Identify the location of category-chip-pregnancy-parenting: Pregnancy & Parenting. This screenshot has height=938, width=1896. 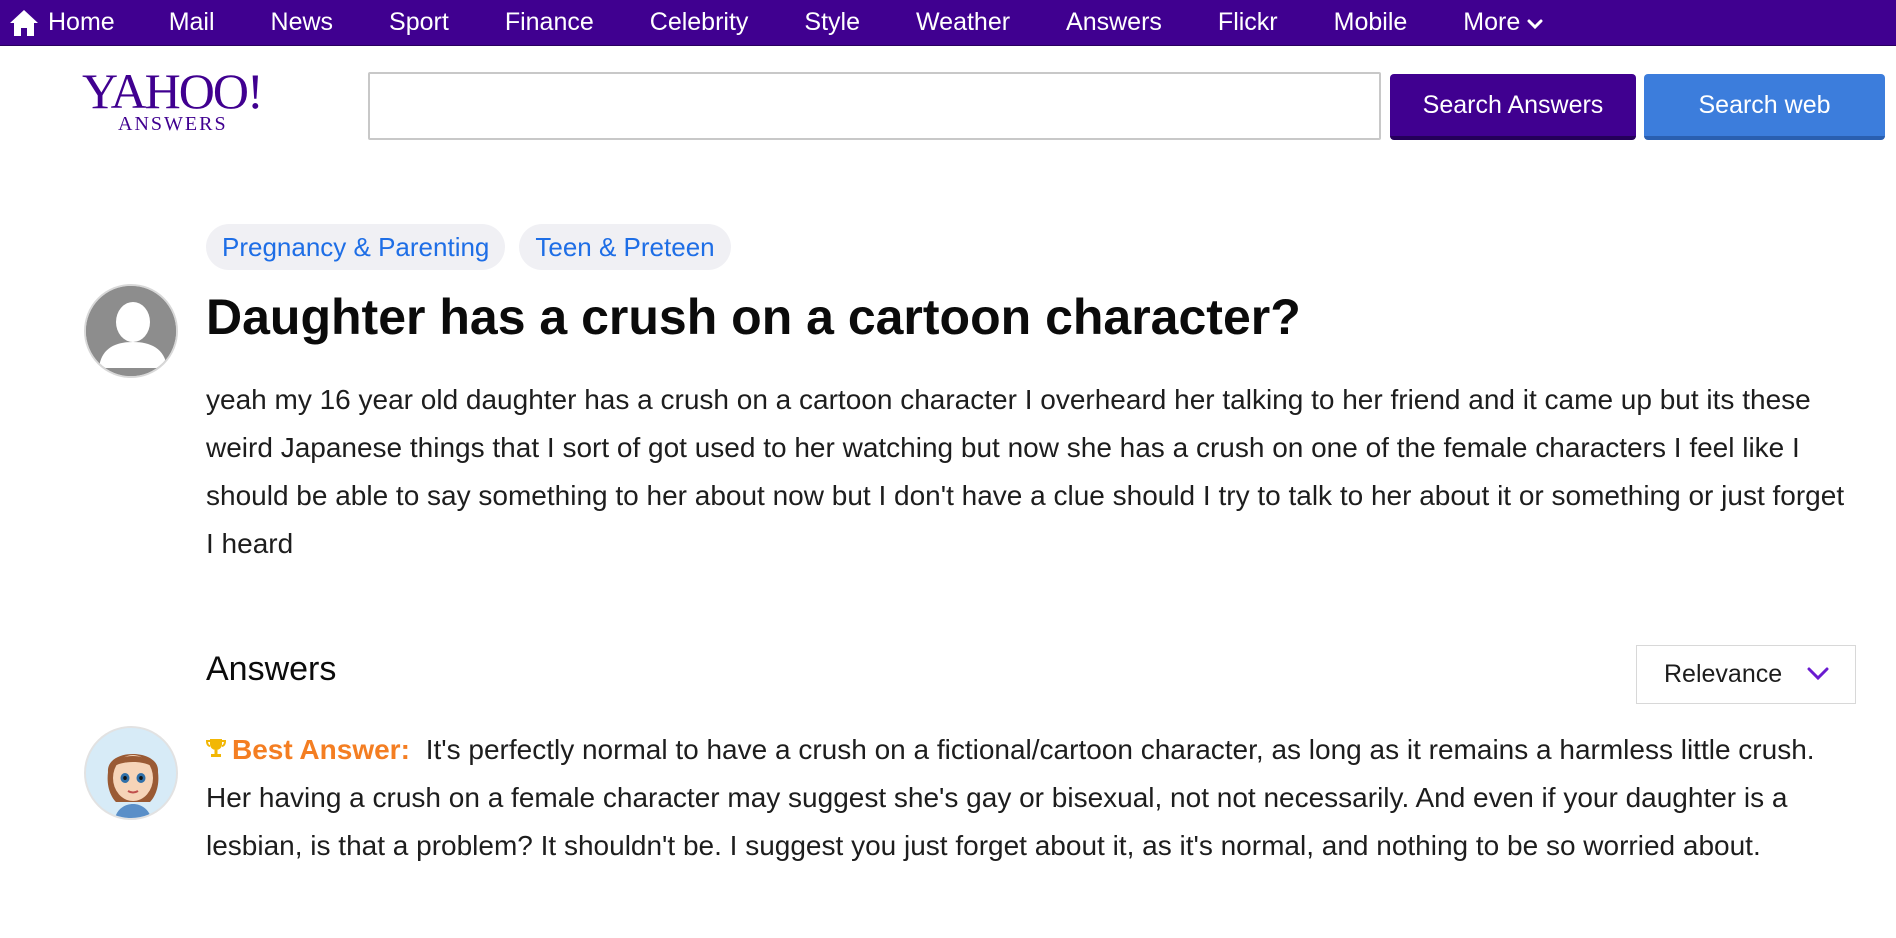
(356, 247).